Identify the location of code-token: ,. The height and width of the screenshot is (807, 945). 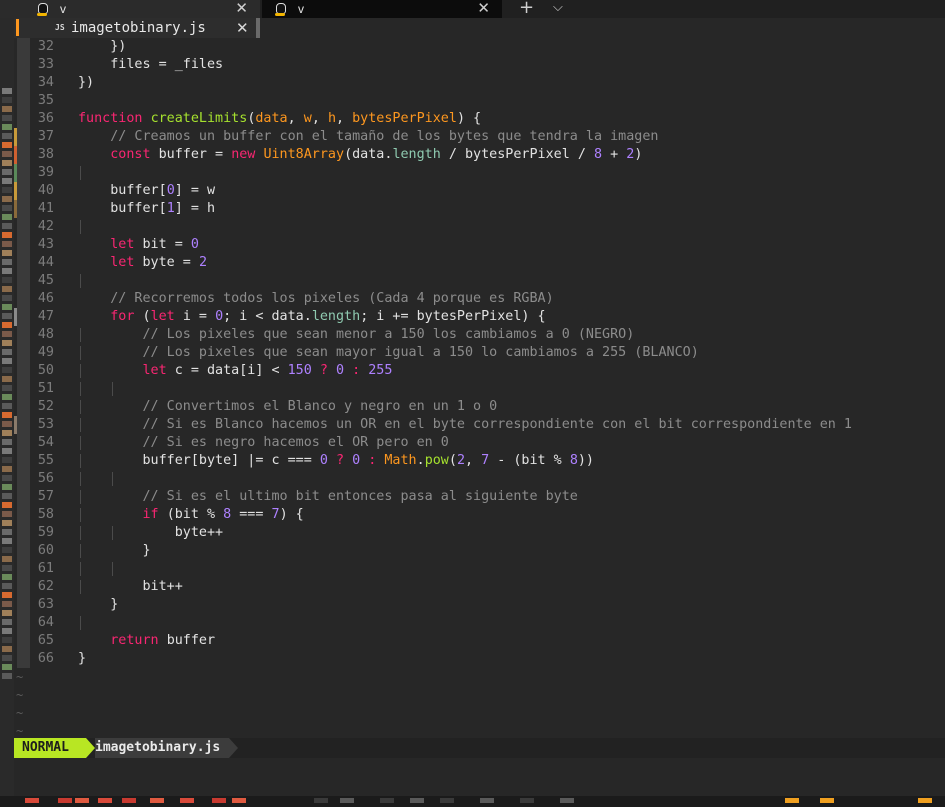
(344, 118).